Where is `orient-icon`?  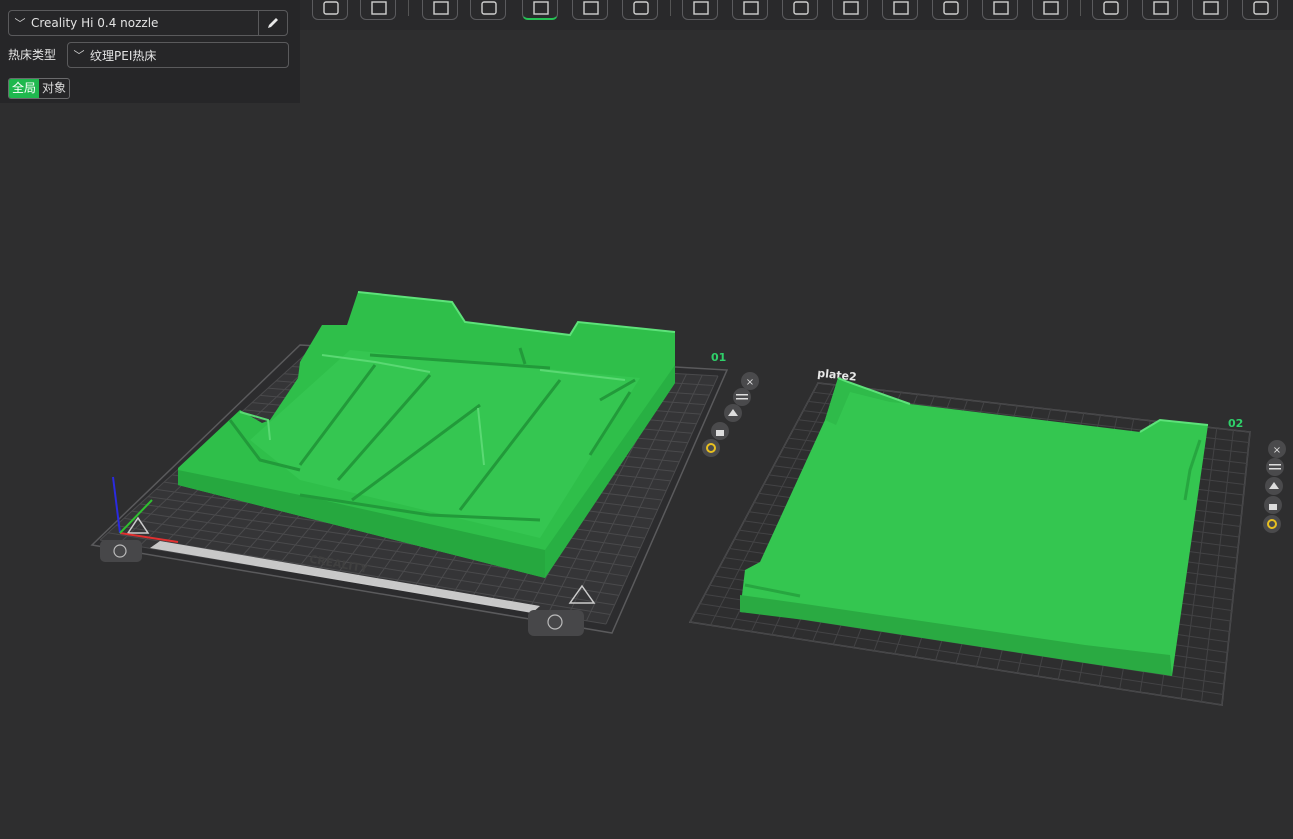 orient-icon is located at coordinates (441, 8).